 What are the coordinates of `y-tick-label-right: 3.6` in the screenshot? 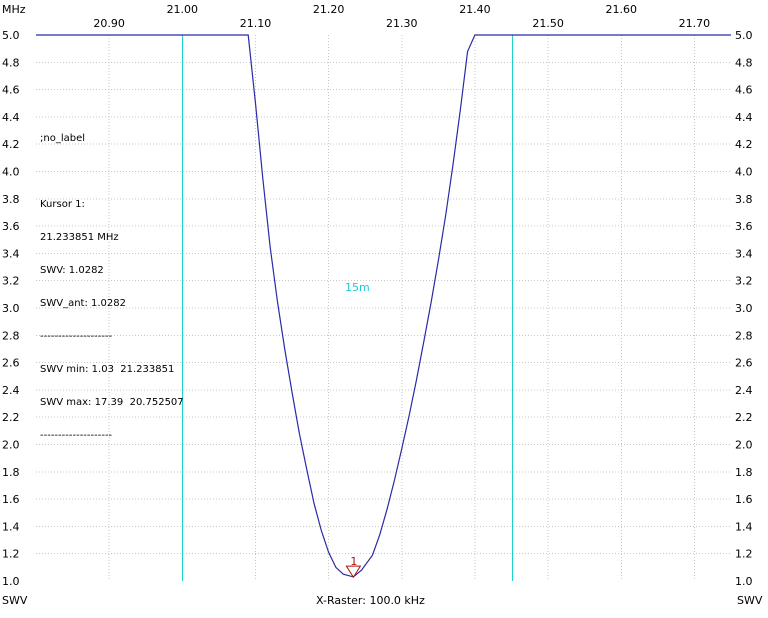 It's located at (744, 226).